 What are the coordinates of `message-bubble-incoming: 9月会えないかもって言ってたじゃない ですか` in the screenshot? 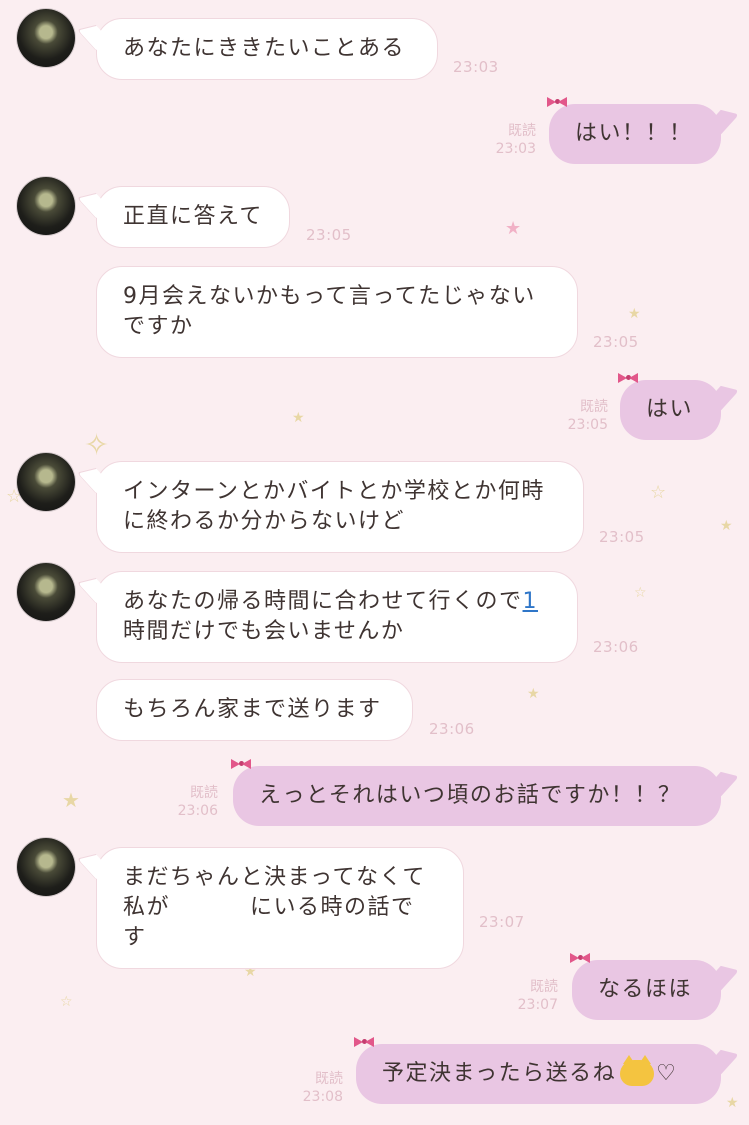 It's located at (337, 312).